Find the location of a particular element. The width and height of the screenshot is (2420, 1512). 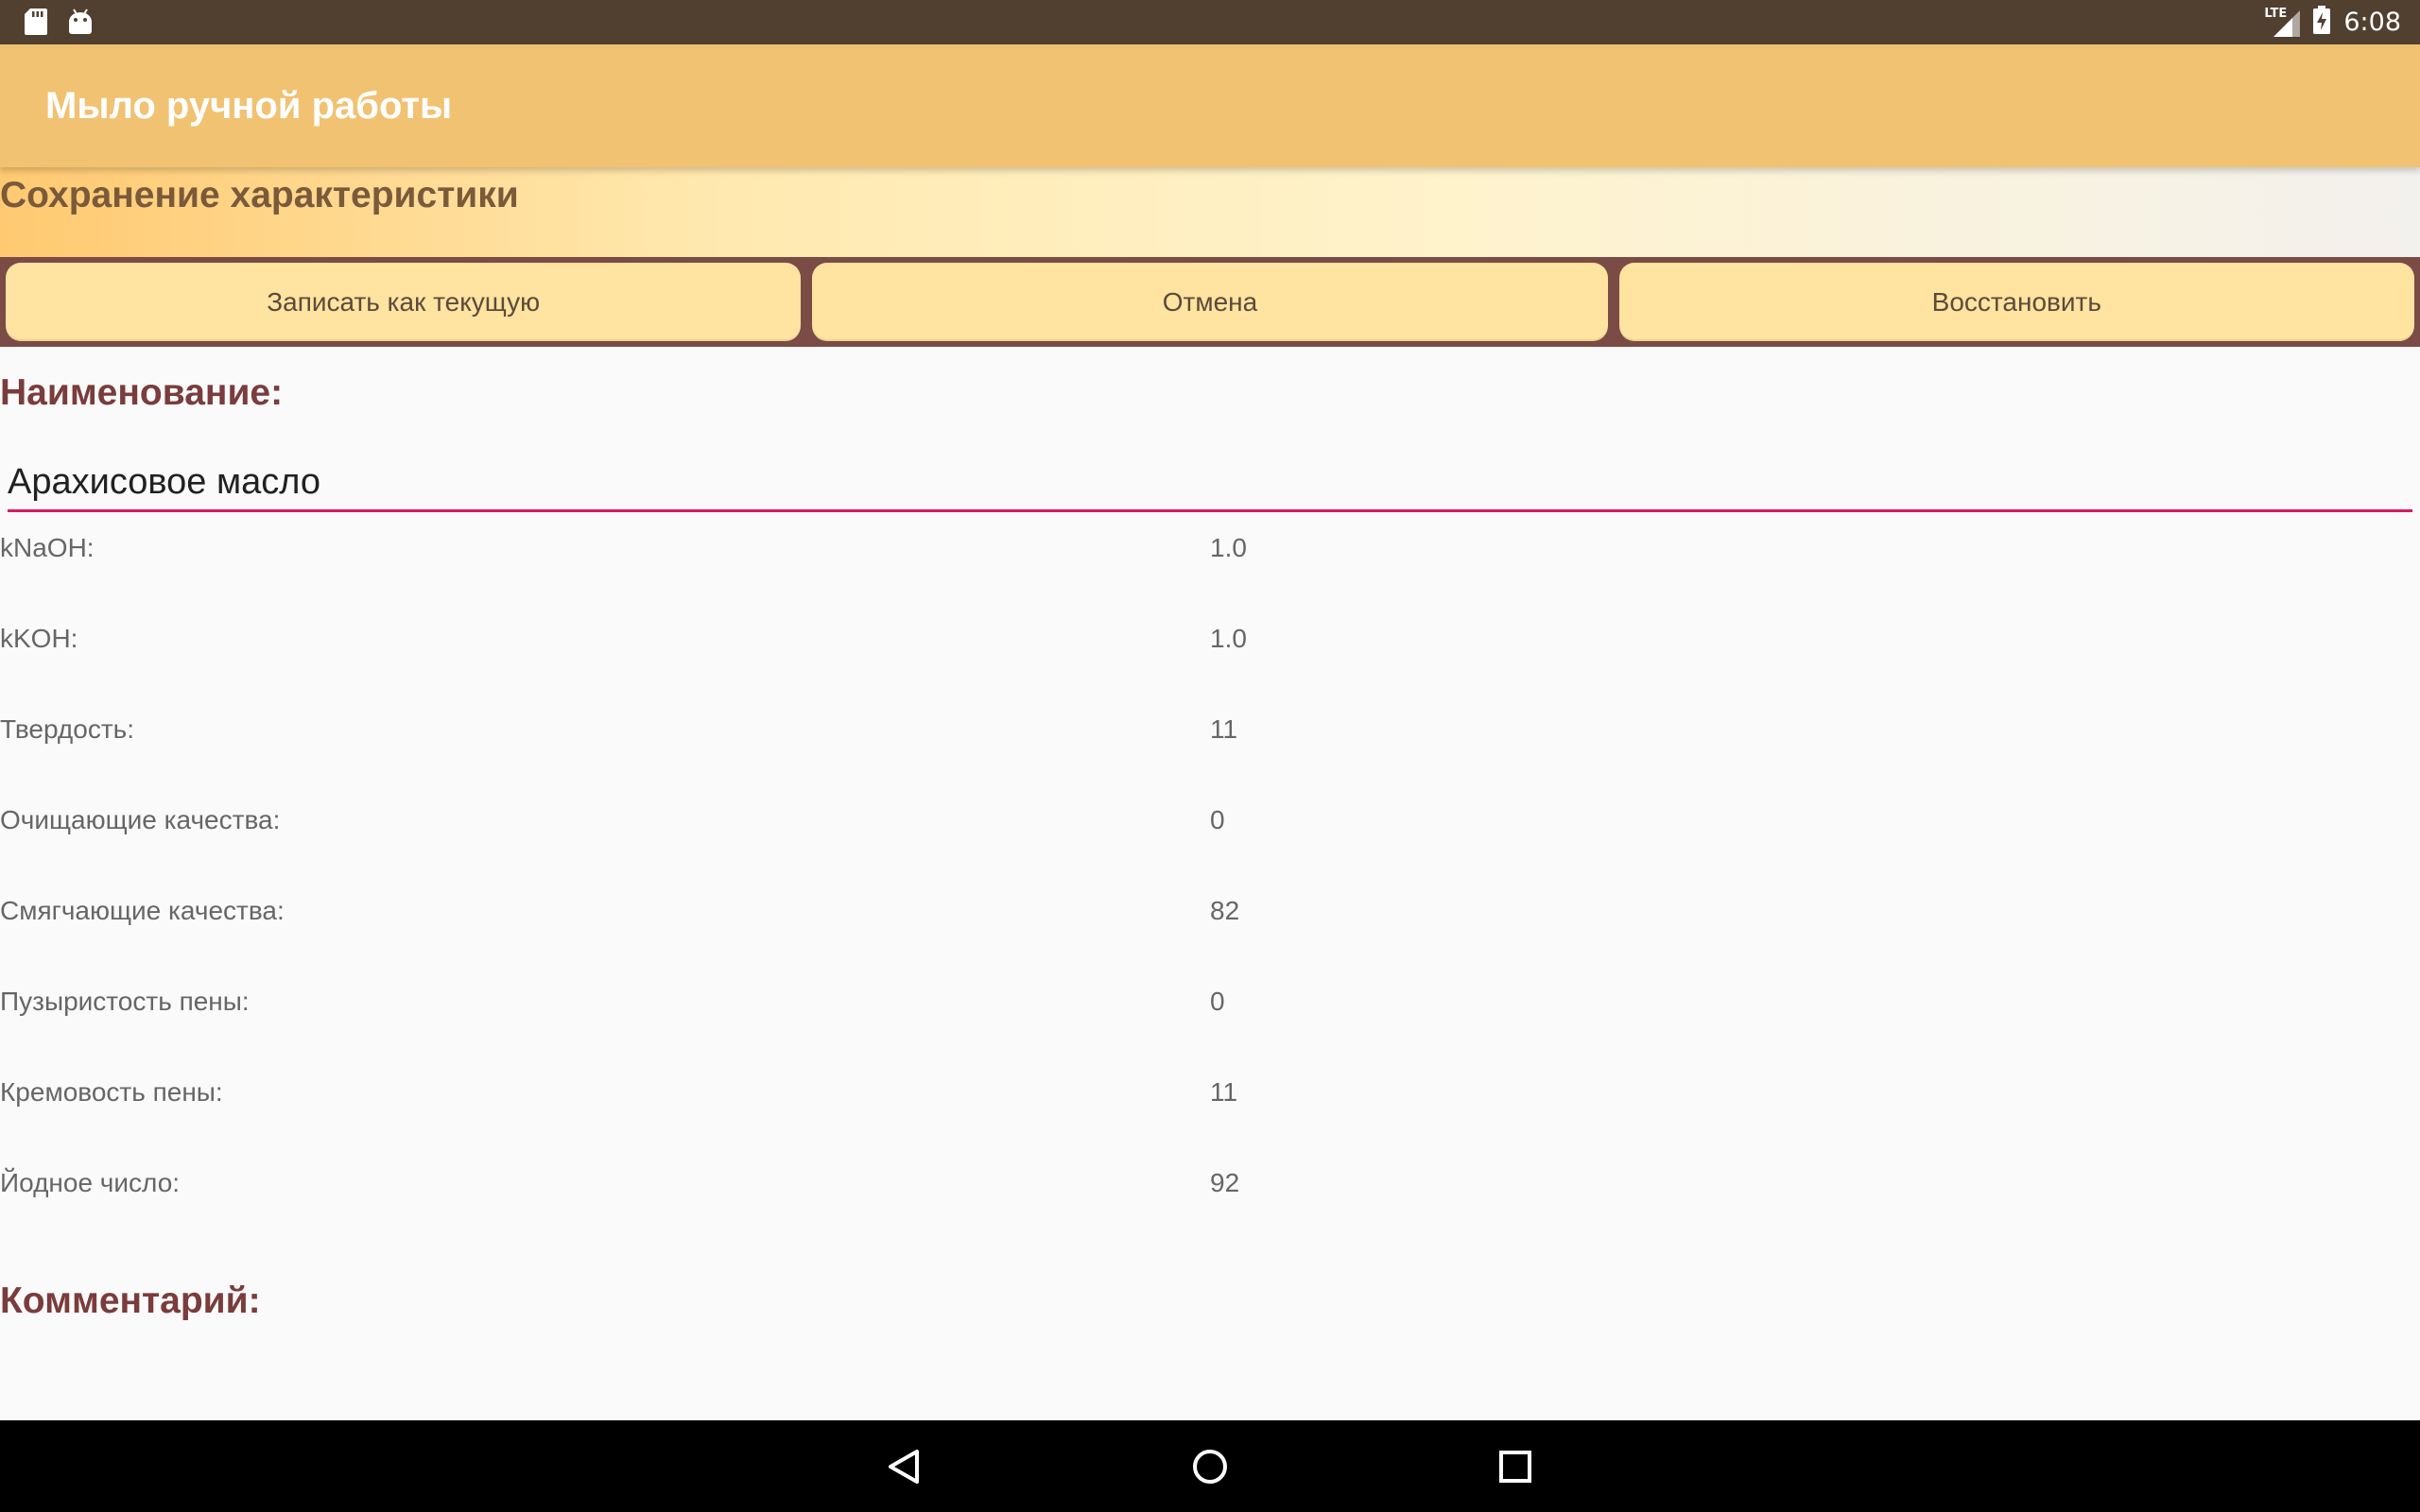

app-title: Мыло ручной работы is located at coordinates (249, 106).